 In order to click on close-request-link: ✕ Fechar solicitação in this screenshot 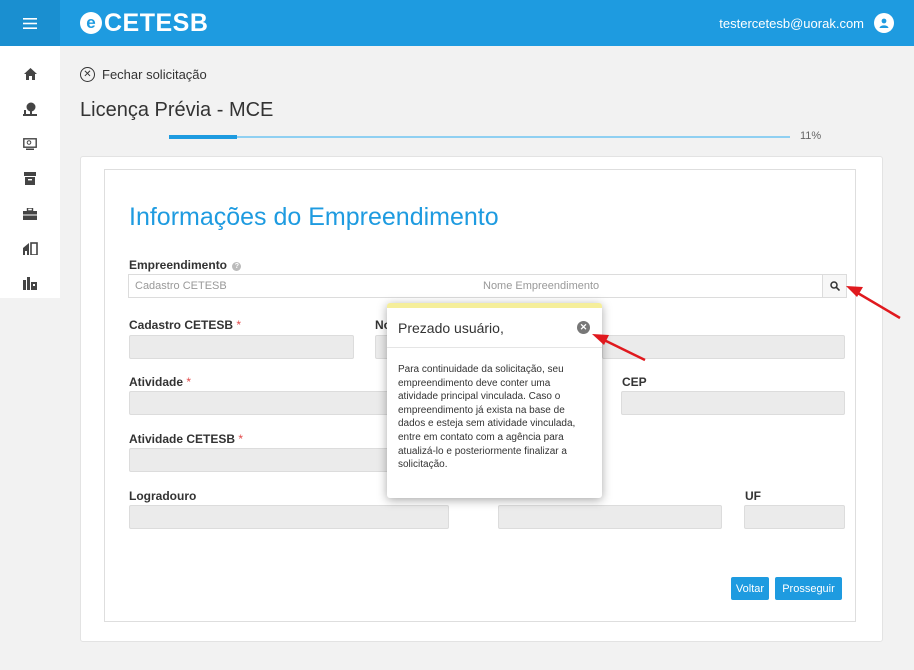, I will do `click(143, 74)`.